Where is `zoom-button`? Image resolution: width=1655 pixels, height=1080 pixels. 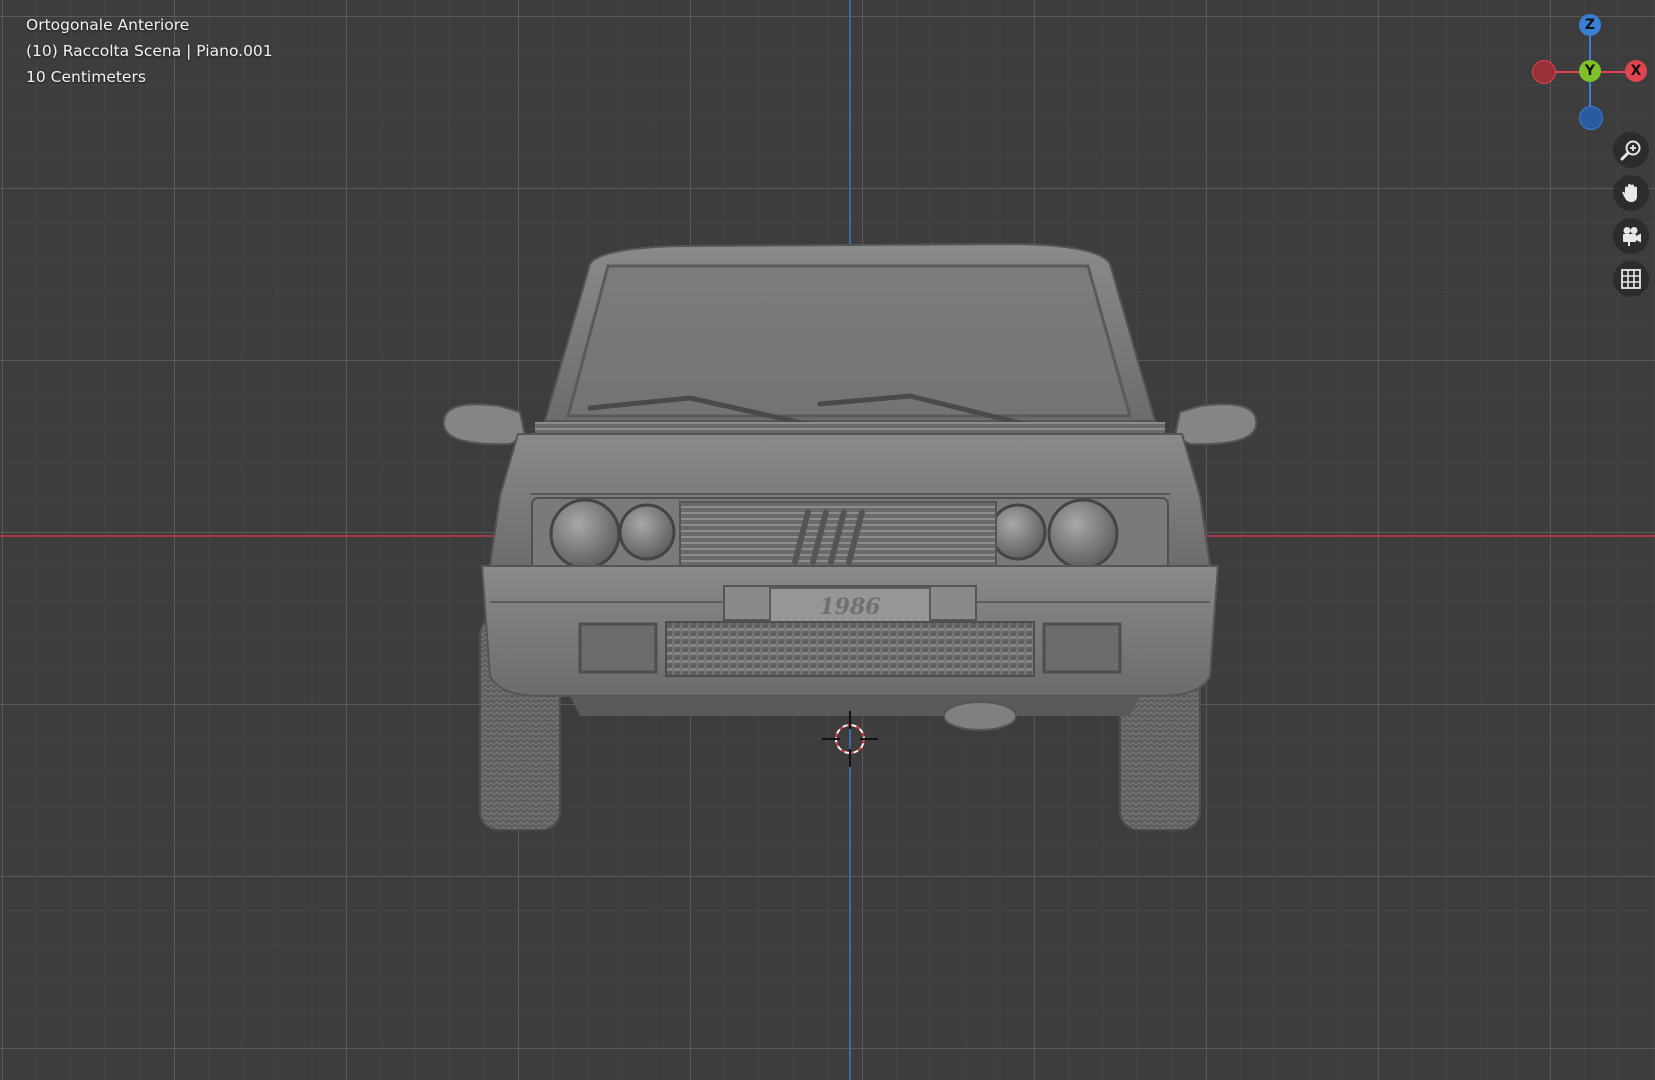 zoom-button is located at coordinates (1631, 150).